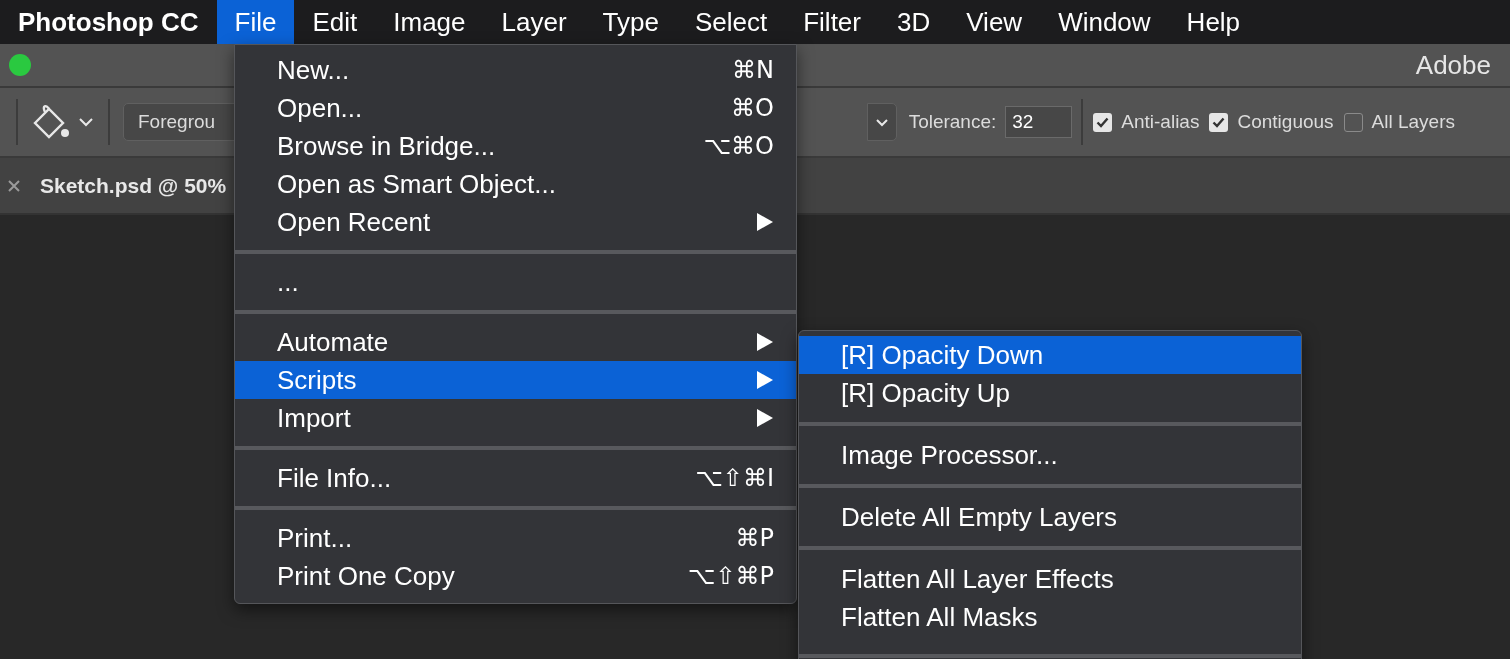 The height and width of the screenshot is (659, 1510). I want to click on menu-bar-item: 3D, so click(914, 22).